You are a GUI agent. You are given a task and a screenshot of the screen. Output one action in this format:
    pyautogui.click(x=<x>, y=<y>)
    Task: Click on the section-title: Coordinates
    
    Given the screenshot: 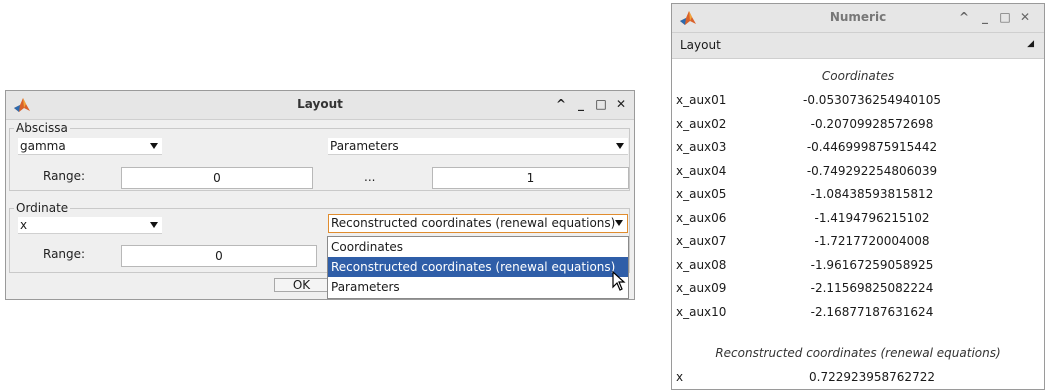 What is the action you would take?
    pyautogui.click(x=858, y=76)
    